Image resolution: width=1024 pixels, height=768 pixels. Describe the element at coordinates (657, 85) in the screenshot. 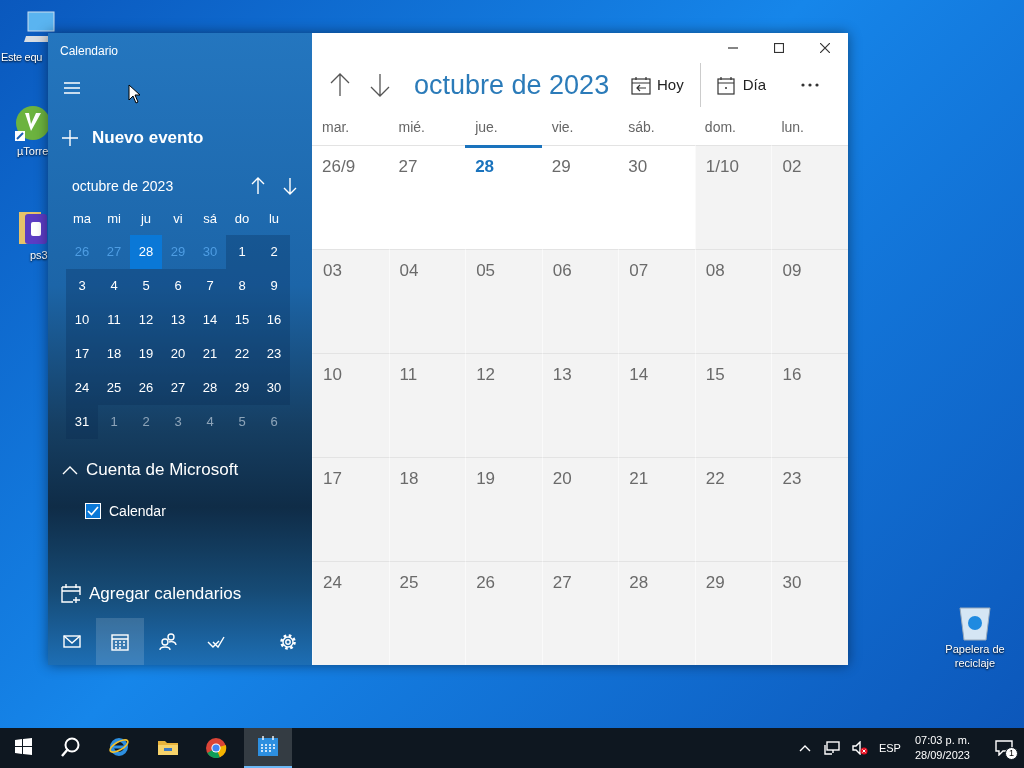

I see `today-button: Hoy` at that location.